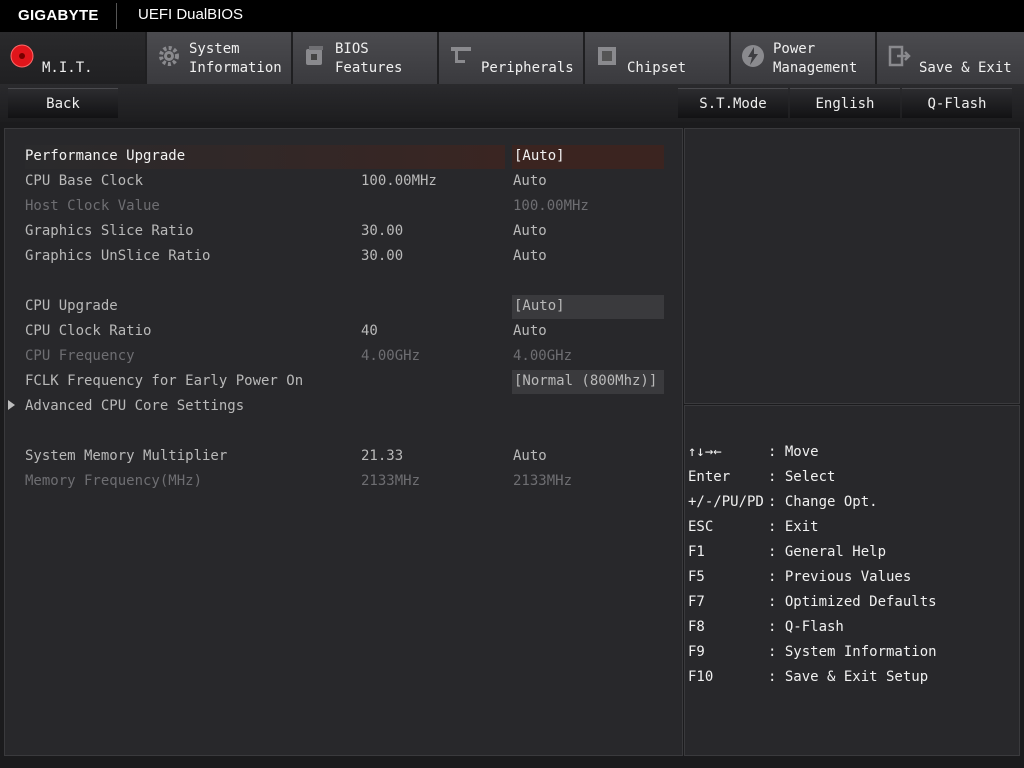 The width and height of the screenshot is (1024, 768). Describe the element at coordinates (344, 232) in the screenshot. I see `setting-graphics-slice-ratio: Graphics Slice Ratio 30.00 Auto` at that location.